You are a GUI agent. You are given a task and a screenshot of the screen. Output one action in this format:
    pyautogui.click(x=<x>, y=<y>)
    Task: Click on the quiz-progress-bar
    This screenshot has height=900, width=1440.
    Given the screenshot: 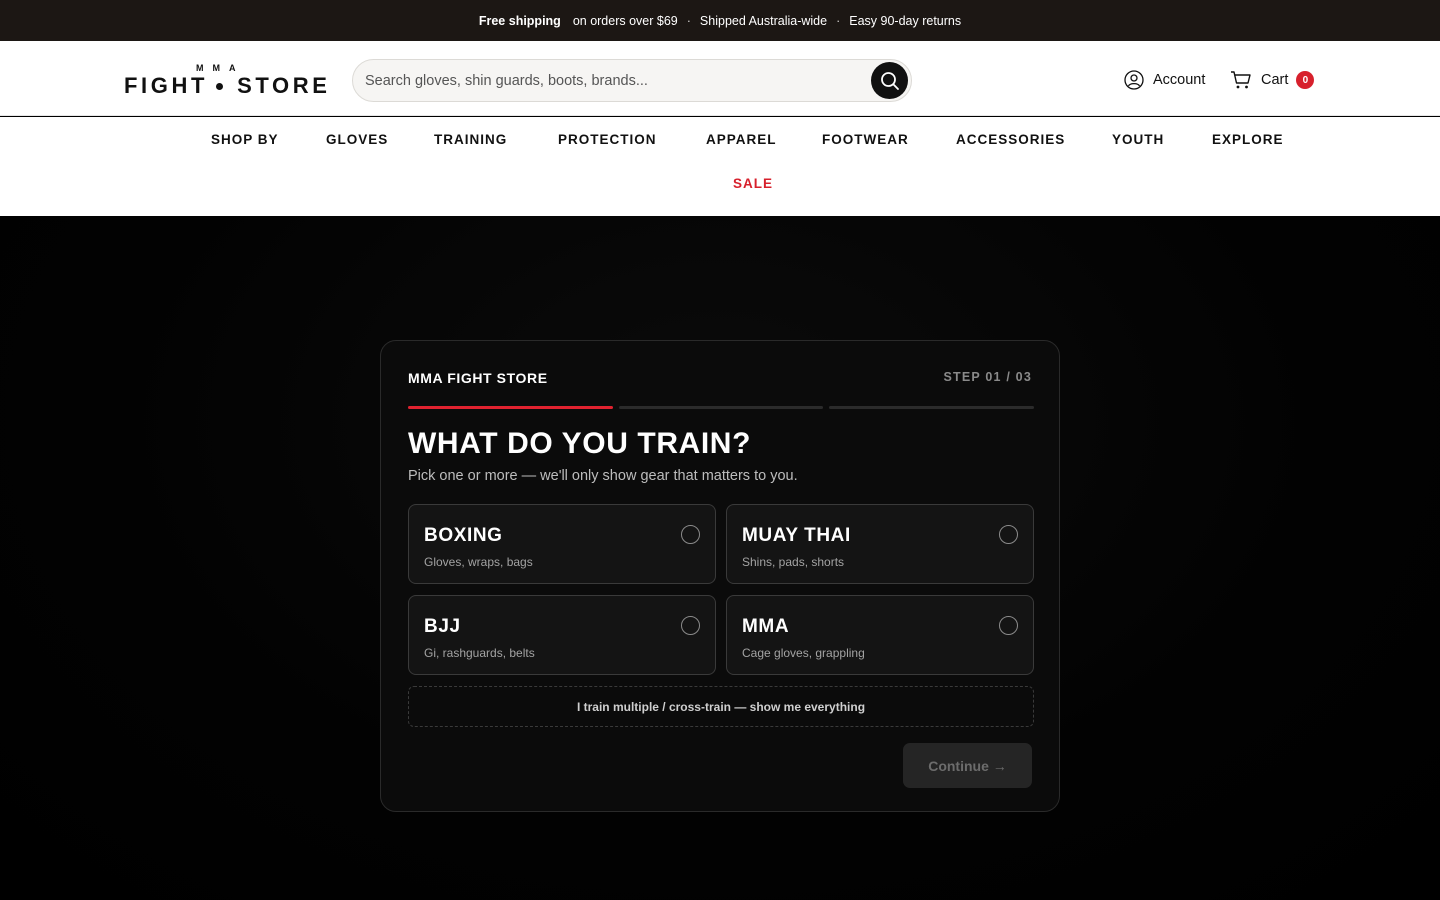 What is the action you would take?
    pyautogui.click(x=721, y=408)
    